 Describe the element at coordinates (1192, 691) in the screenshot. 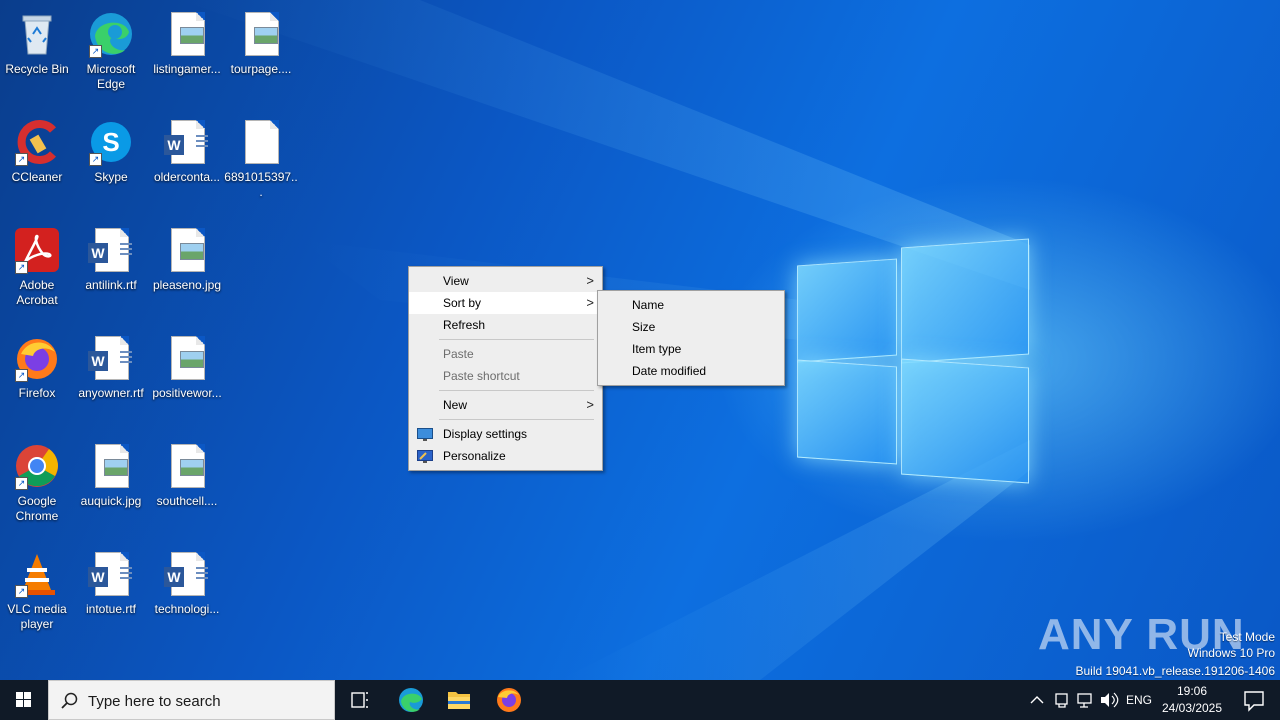

I see `clock-time: 19:06` at that location.